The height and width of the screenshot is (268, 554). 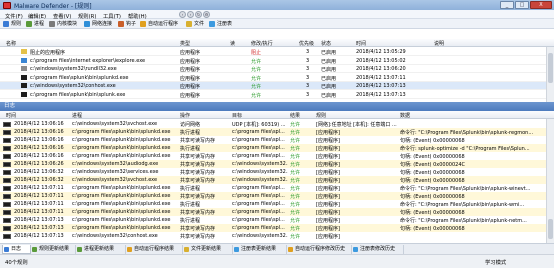 What do you see at coordinates (11, 115) in the screenshot?
I see `log-col-time: 时间` at bounding box center [11, 115].